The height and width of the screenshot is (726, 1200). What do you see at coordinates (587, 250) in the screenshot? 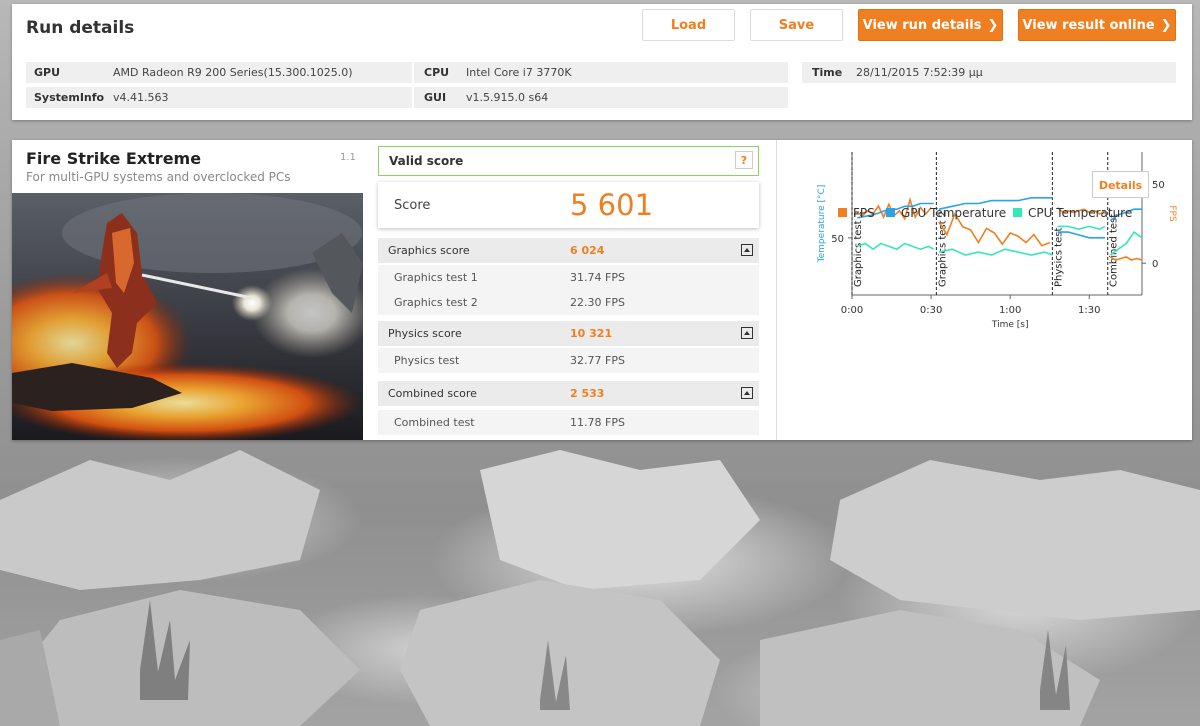
I see `graphics-score-value: 6 024` at bounding box center [587, 250].